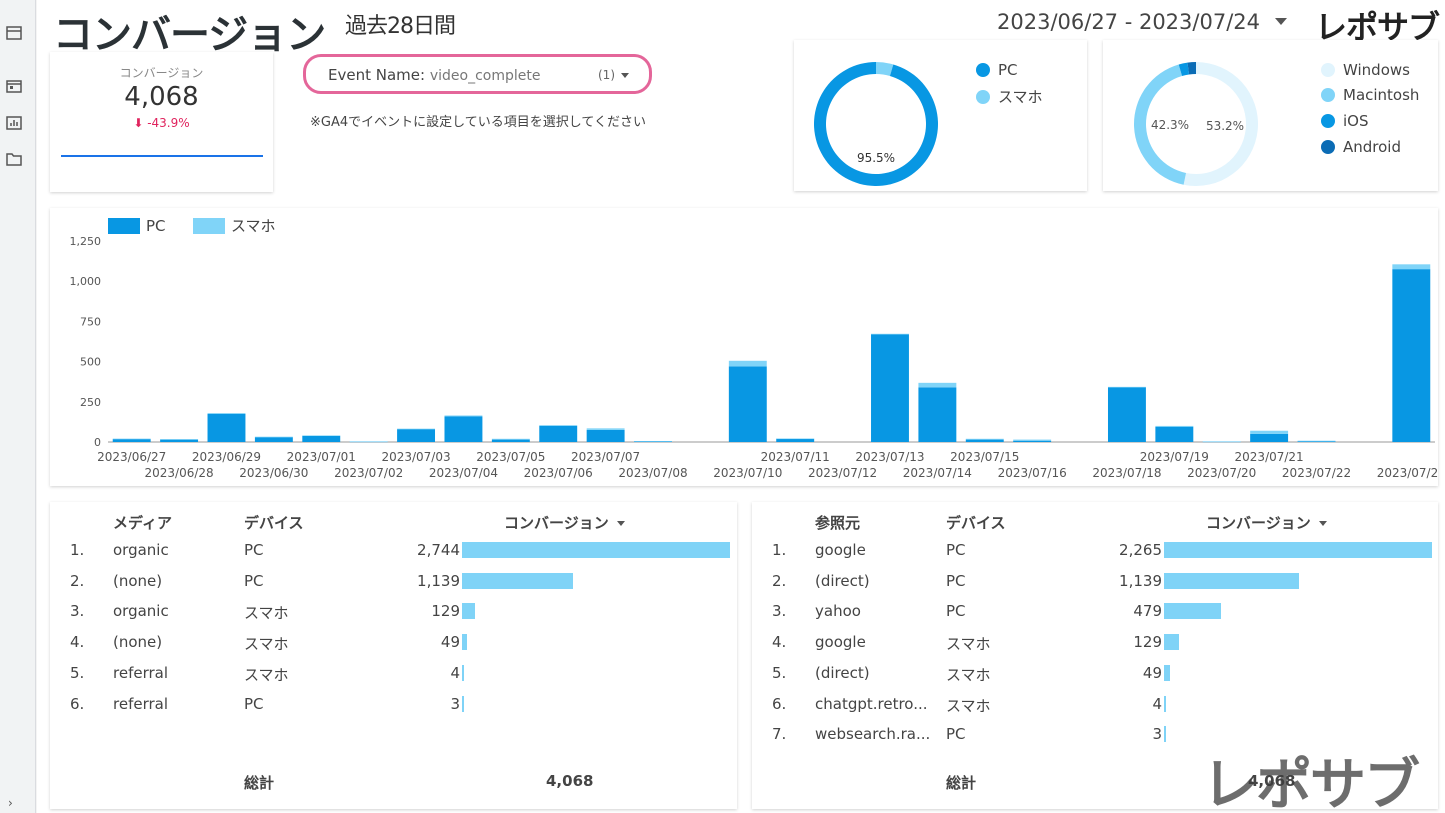  What do you see at coordinates (1128, 22) in the screenshot?
I see `date-range-picker: 2023/06/27 - 2023/07/24` at bounding box center [1128, 22].